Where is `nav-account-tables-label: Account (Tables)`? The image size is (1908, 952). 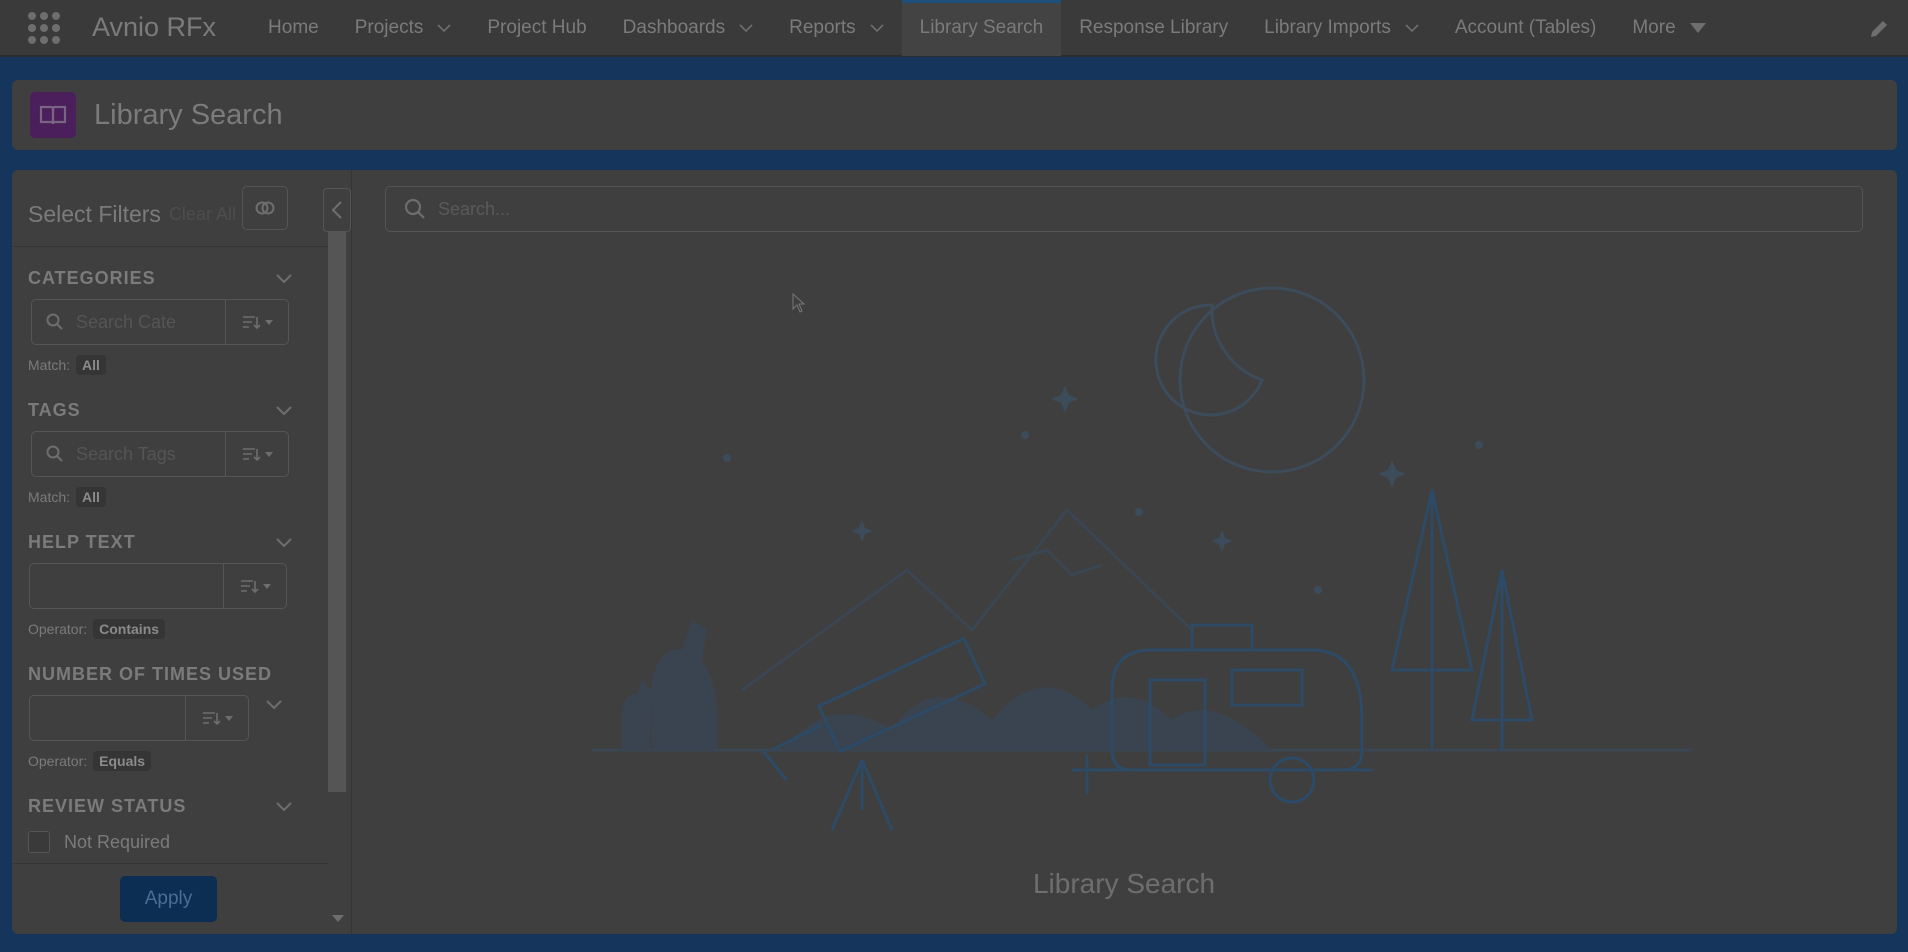 nav-account-tables-label: Account (Tables) is located at coordinates (1525, 27).